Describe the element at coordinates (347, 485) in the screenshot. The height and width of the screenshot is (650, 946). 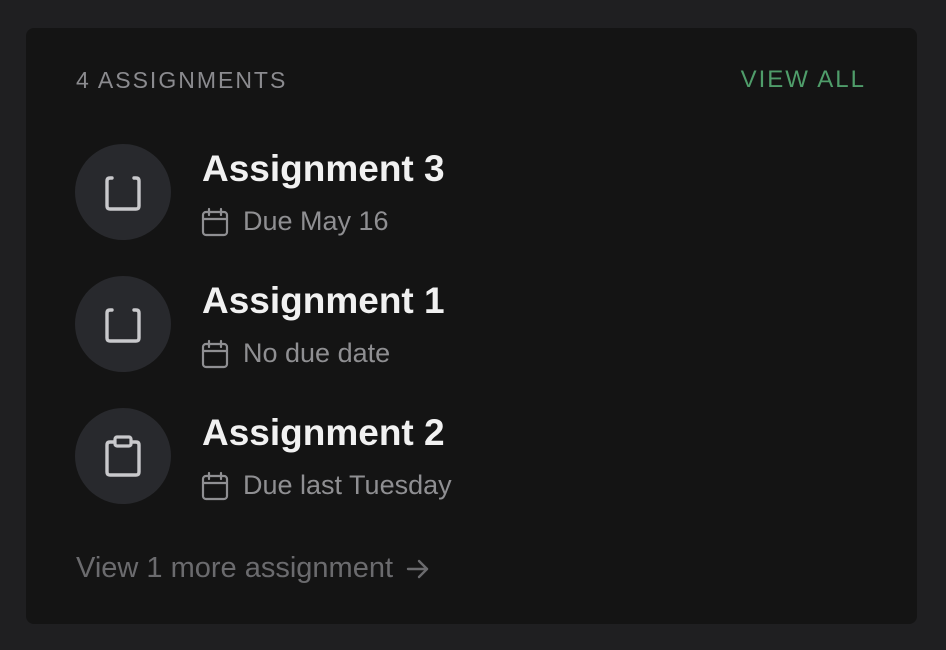
I see `assignment-due-text: Due last Tuesday` at that location.